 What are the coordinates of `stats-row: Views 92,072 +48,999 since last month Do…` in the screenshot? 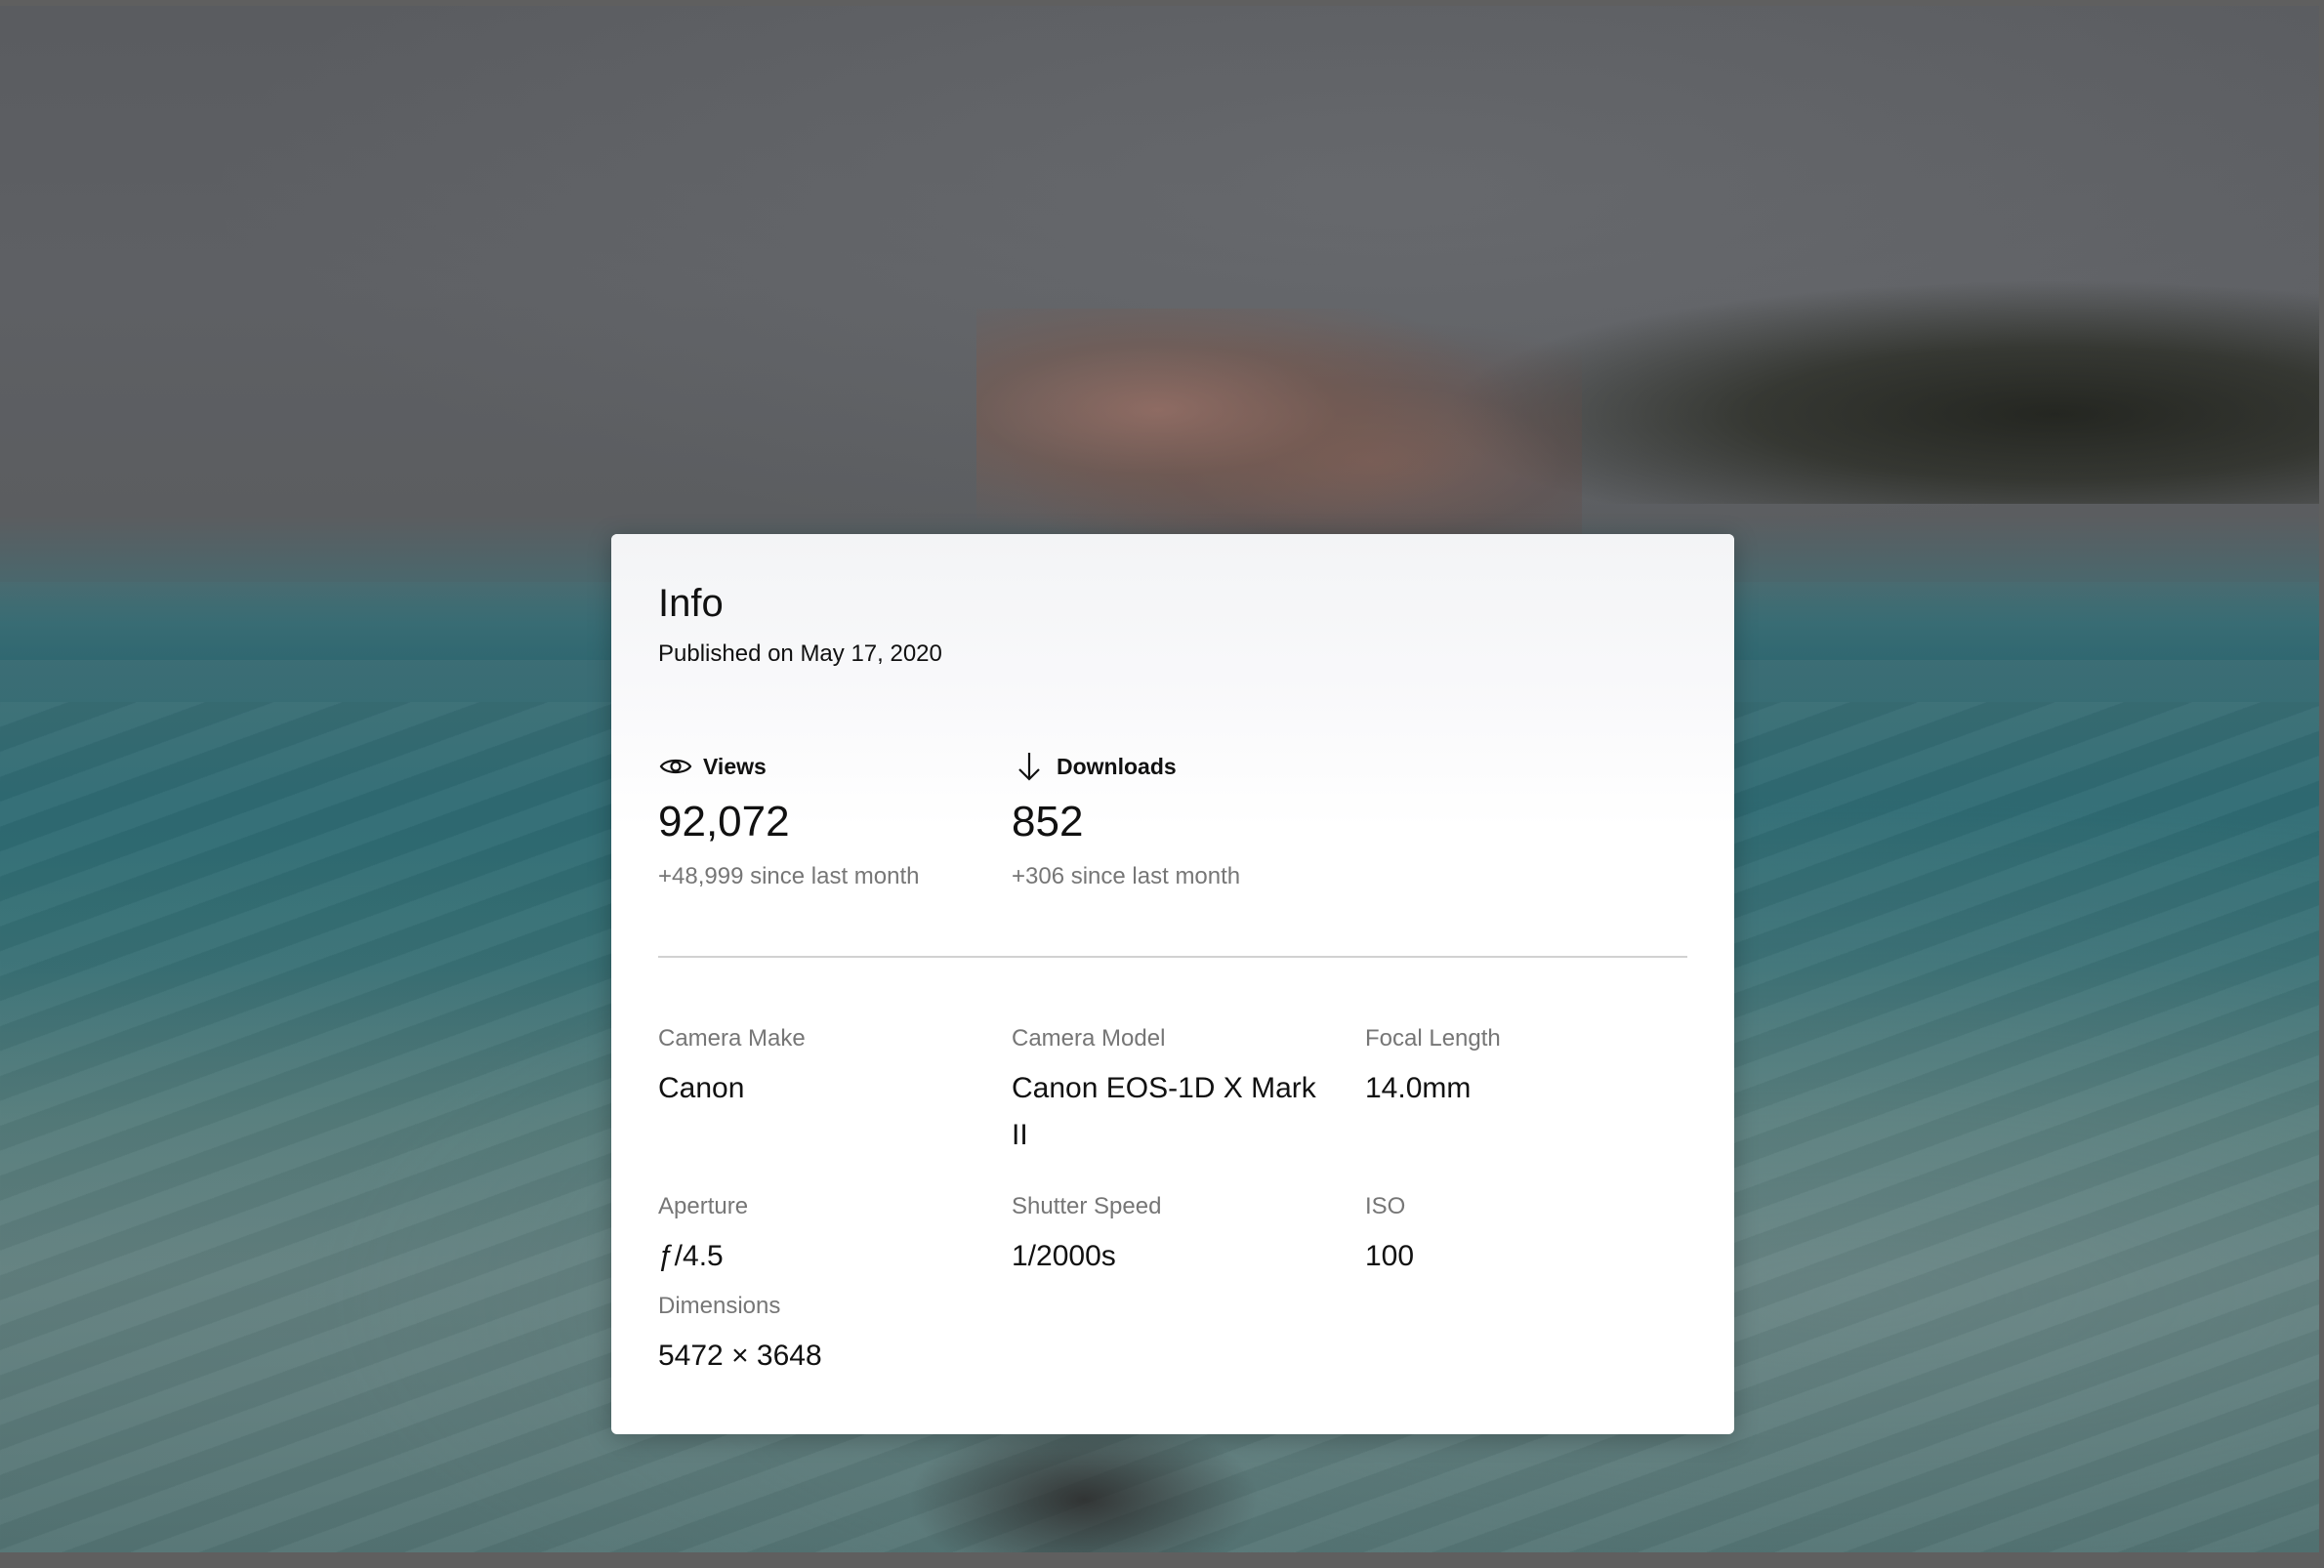 It's located at (1172, 820).